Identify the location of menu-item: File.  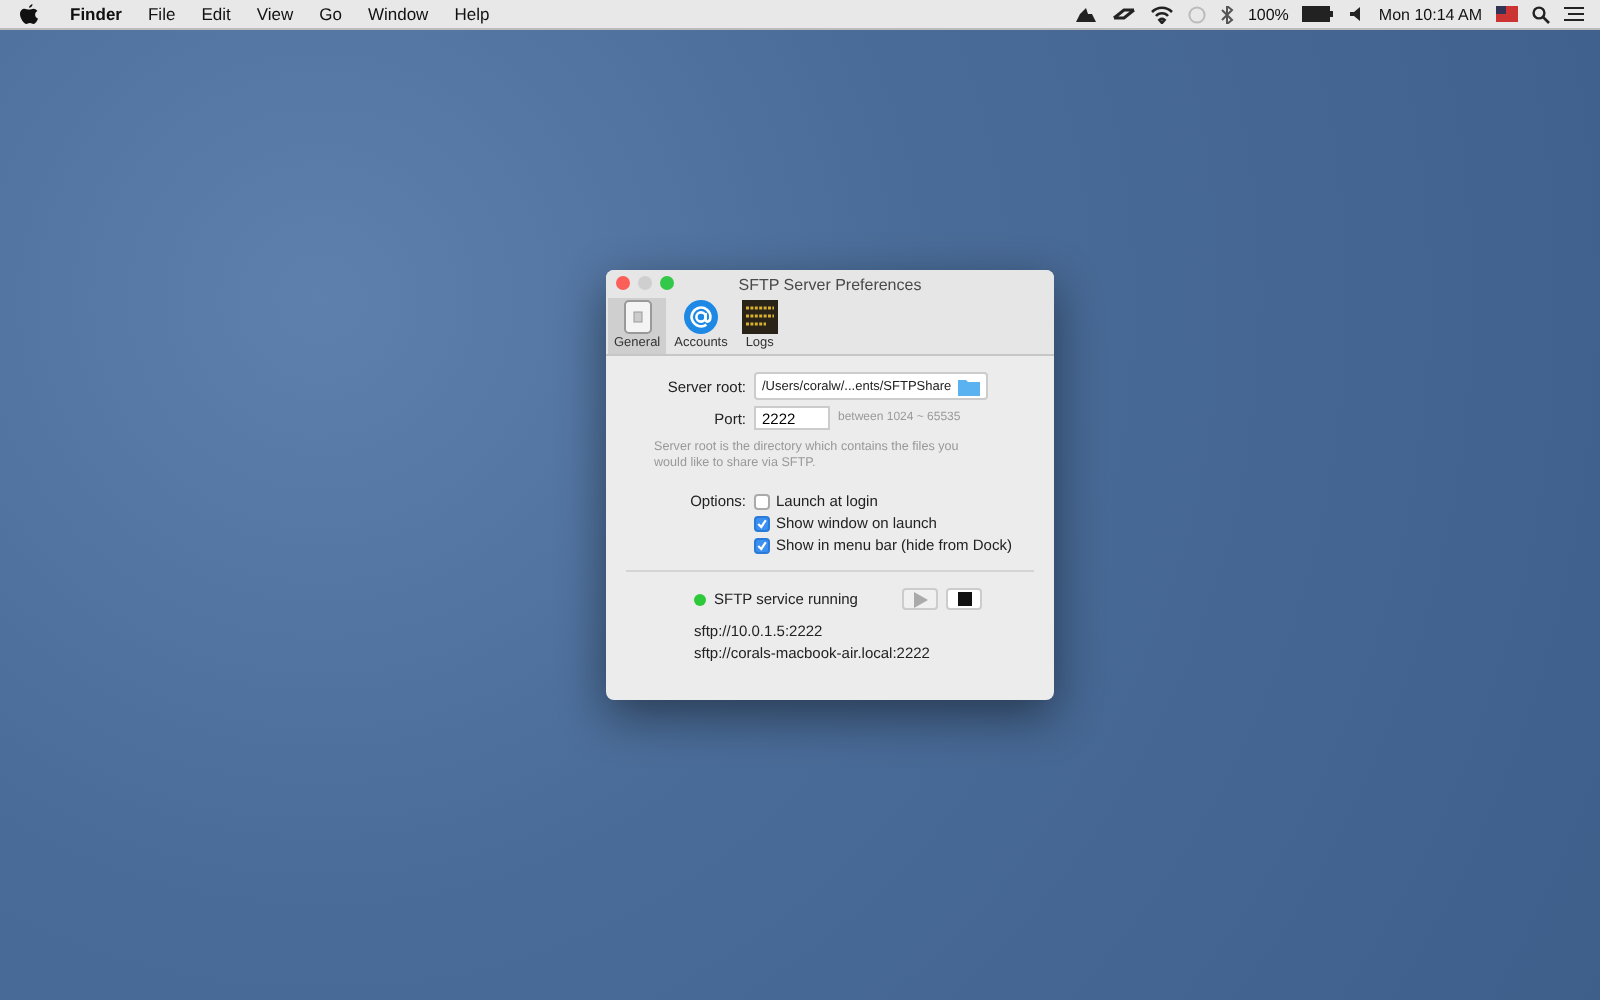
(161, 14).